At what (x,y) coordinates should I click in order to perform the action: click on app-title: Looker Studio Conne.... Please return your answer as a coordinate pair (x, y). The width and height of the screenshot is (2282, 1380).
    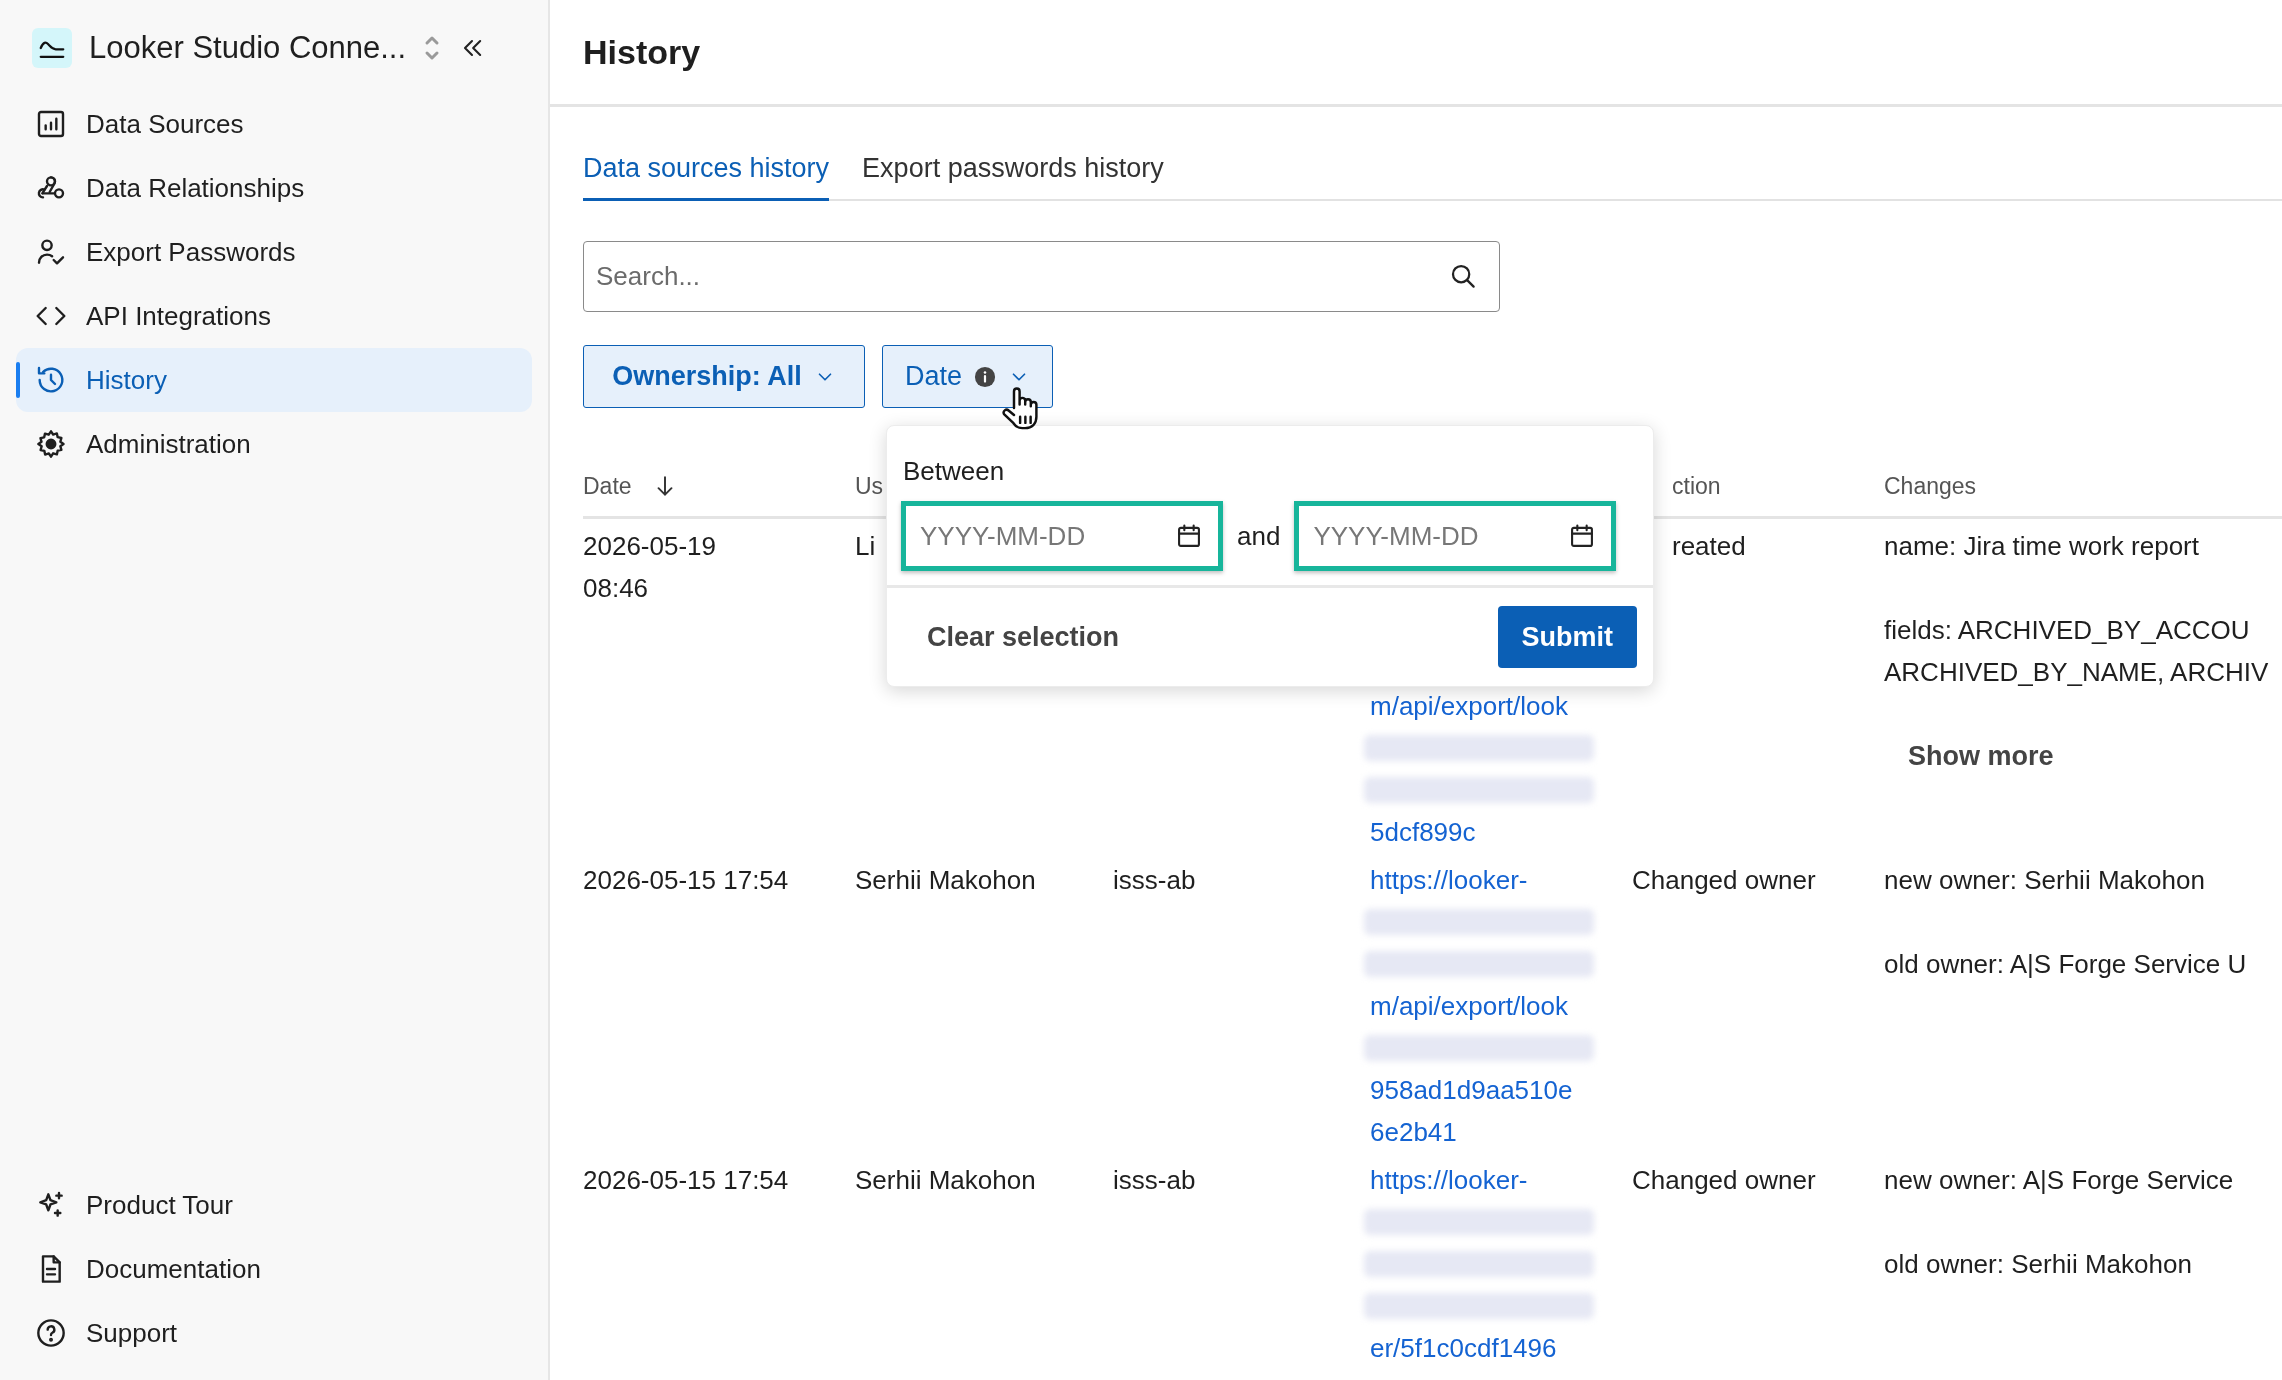
    Looking at the image, I should click on (248, 48).